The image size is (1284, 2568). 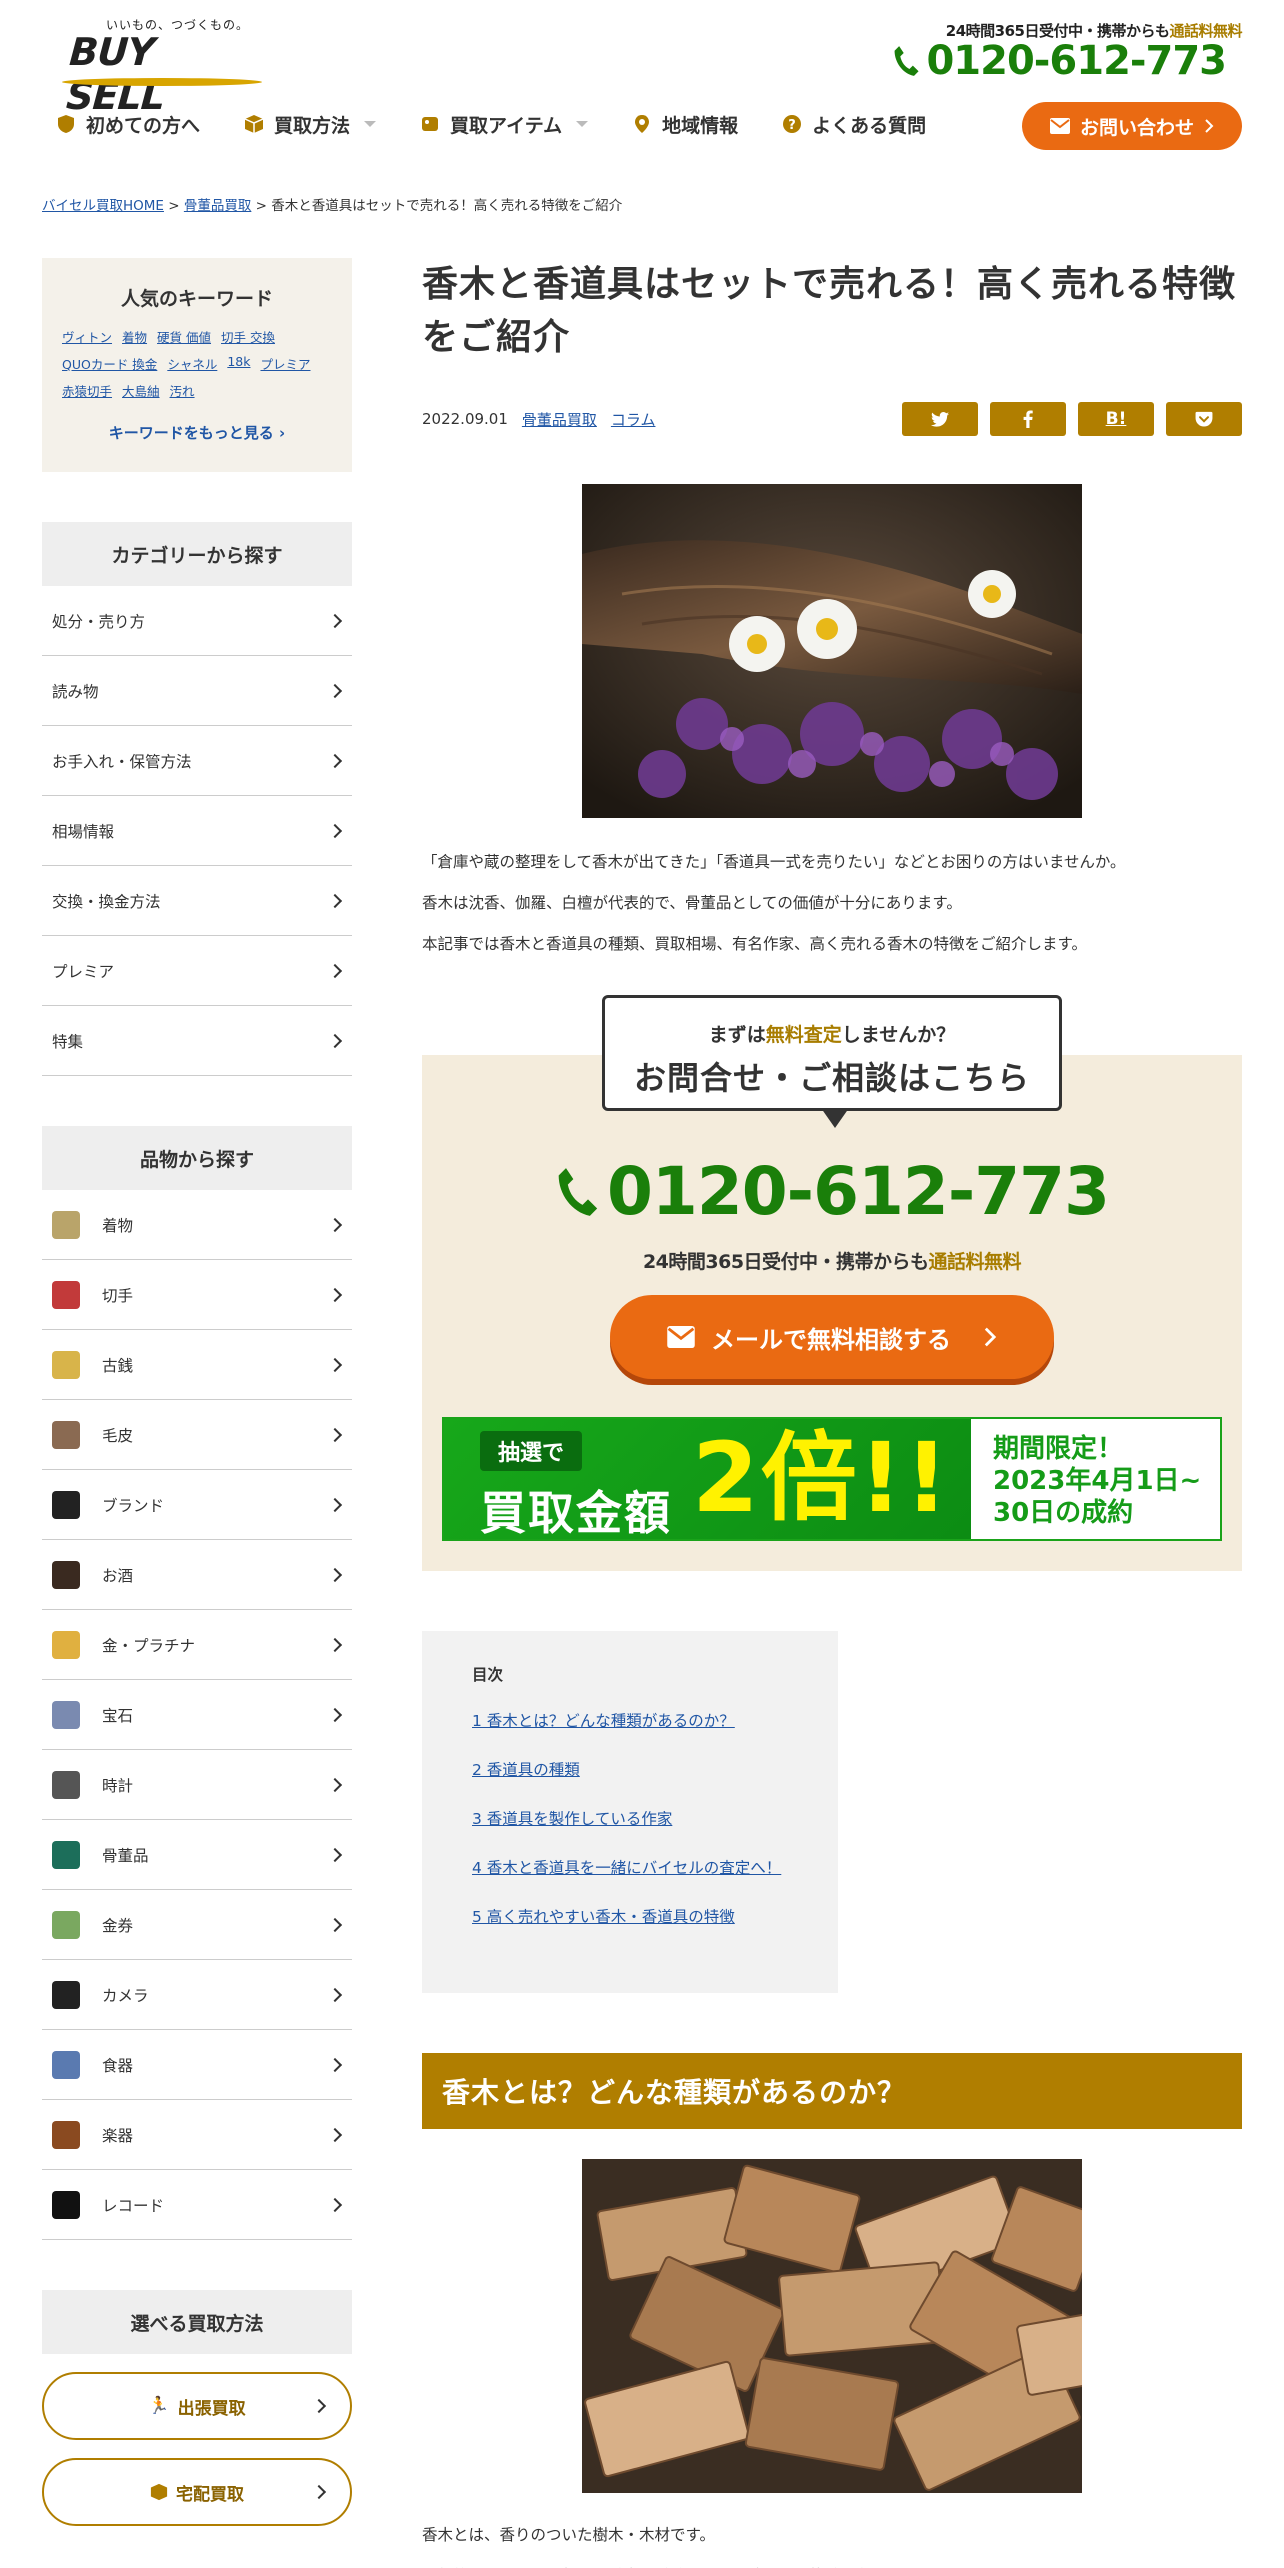 I want to click on campaign-banner: 抽選で 買取金額 2倍!! 期間限定！ 2023年4月1日~ 30日の成約, so click(x=832, y=1479).